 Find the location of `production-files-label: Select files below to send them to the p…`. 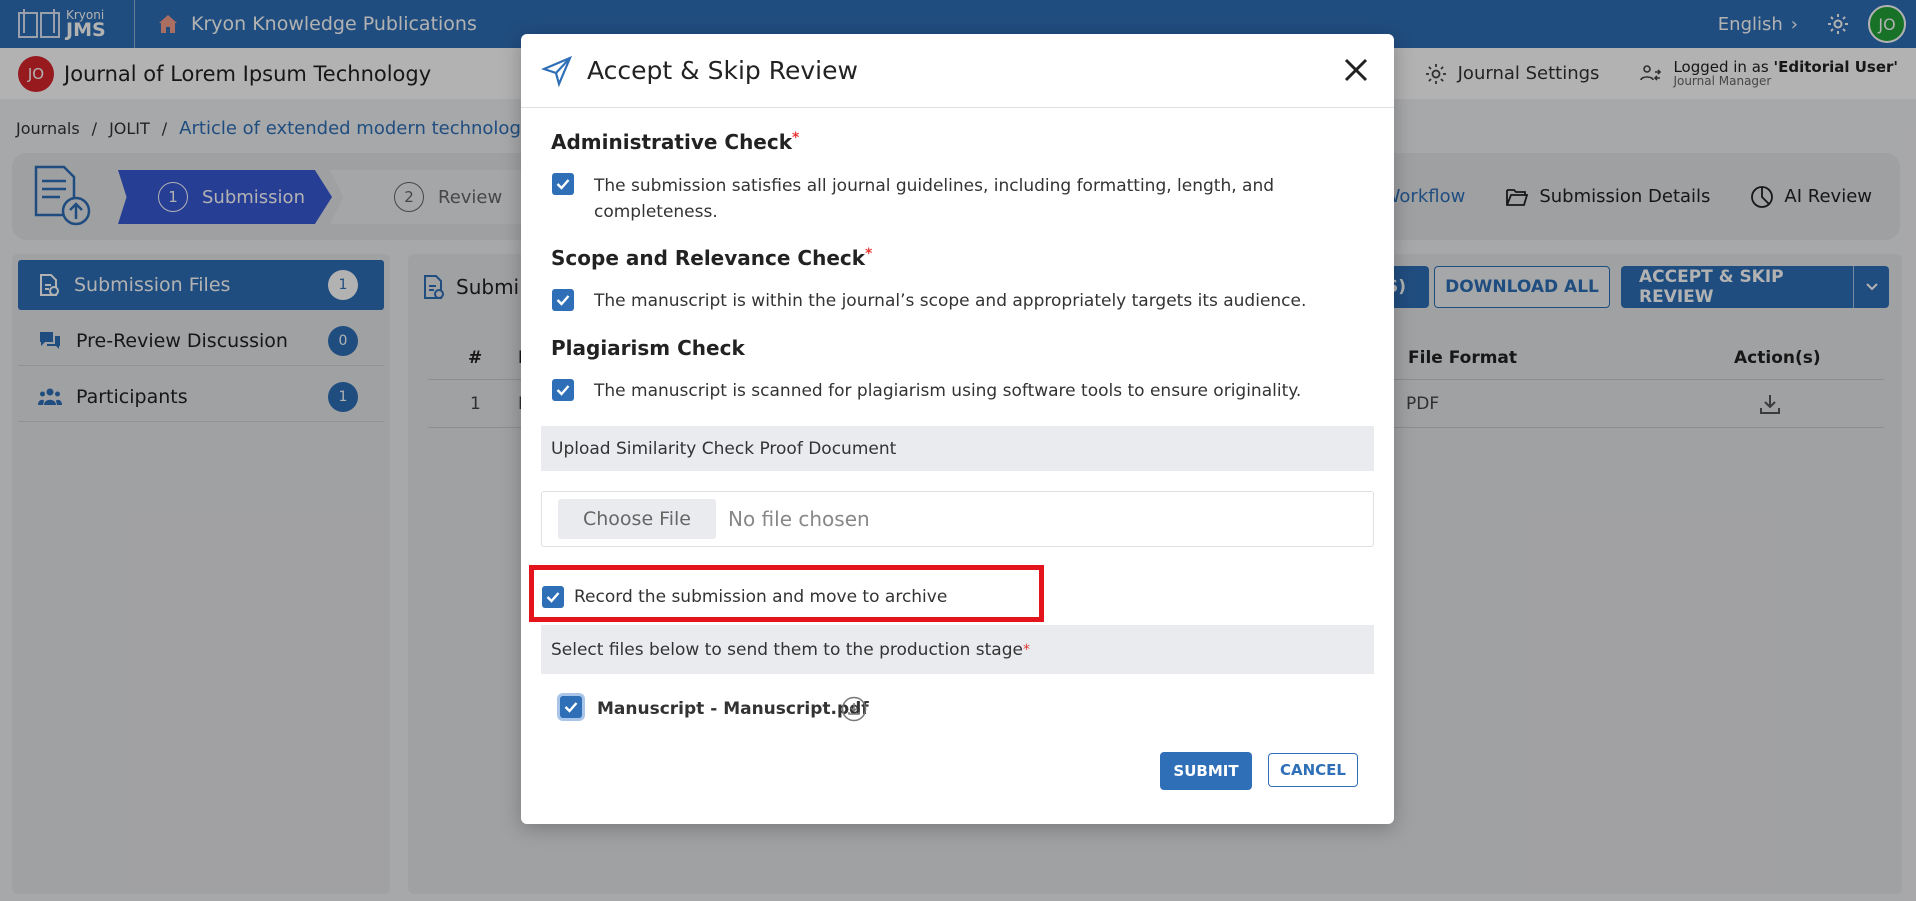

production-files-label: Select files below to send them to the p… is located at coordinates (957, 649).